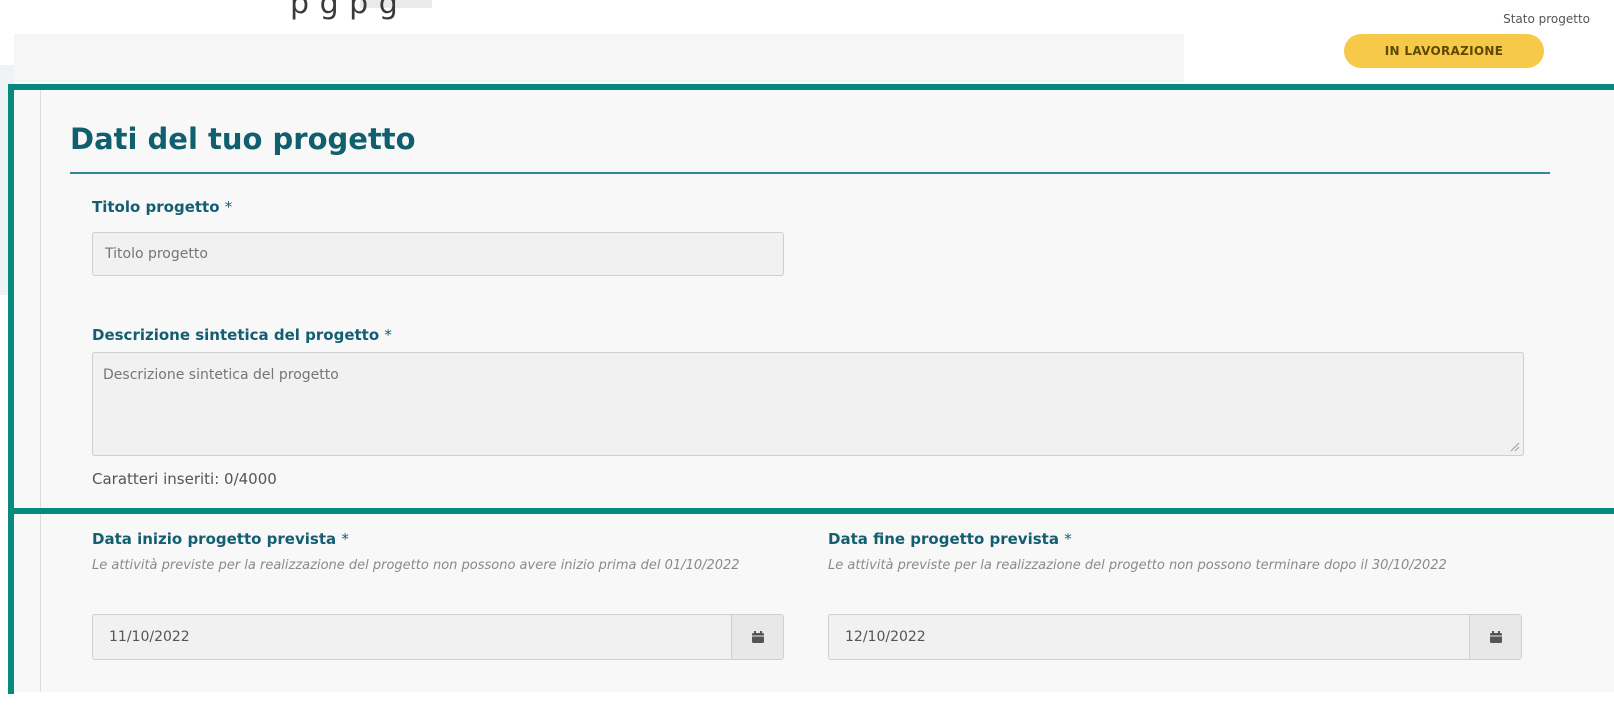 The width and height of the screenshot is (1614, 728). What do you see at coordinates (236, 335) in the screenshot?
I see `description-label-text: Descrizione sintetica del progetto` at bounding box center [236, 335].